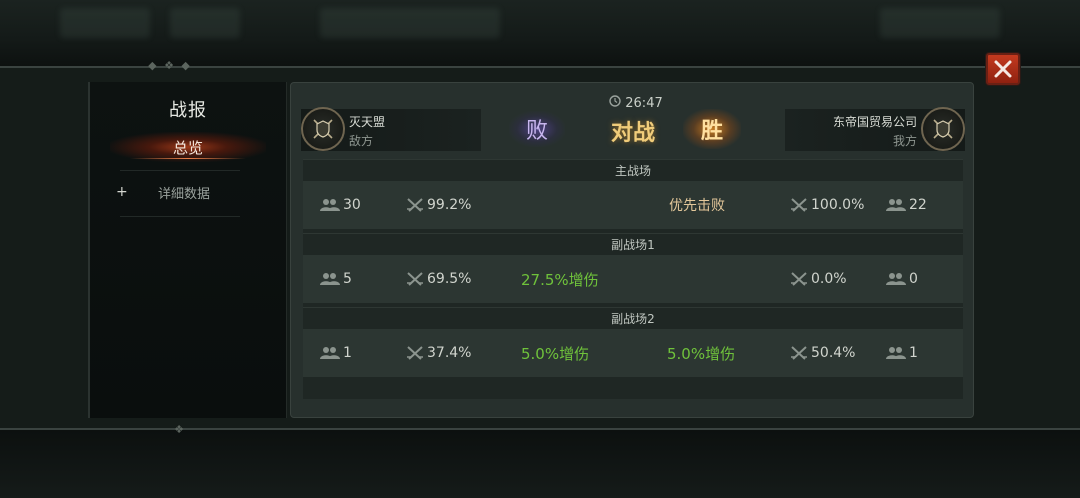 This screenshot has width=1080, height=498. Describe the element at coordinates (540, 464) in the screenshot. I see `background-bottom` at that location.